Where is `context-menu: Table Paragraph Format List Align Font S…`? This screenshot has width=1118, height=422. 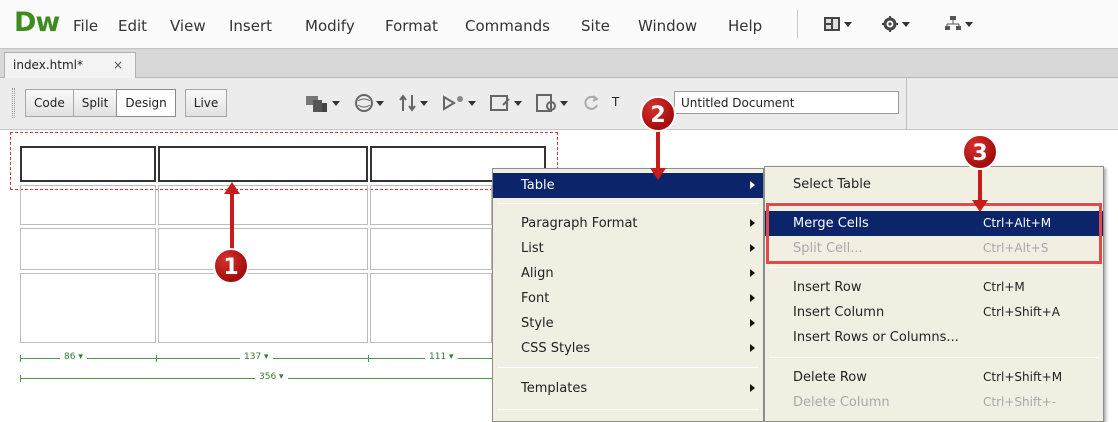 context-menu: Table Paragraph Format List Align Font S… is located at coordinates (628, 295).